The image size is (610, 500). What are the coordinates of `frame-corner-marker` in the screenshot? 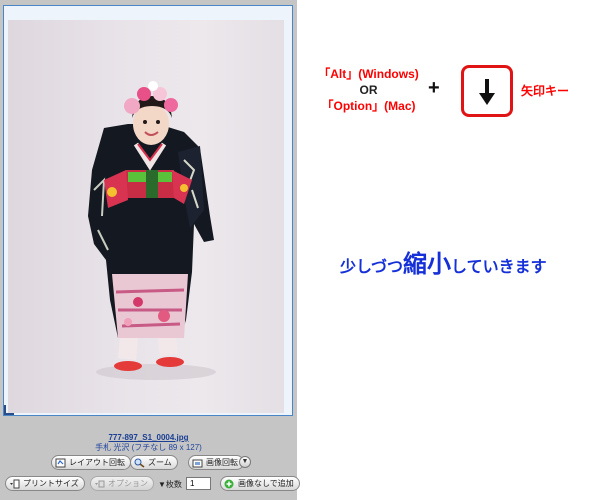 It's located at (9, 410).